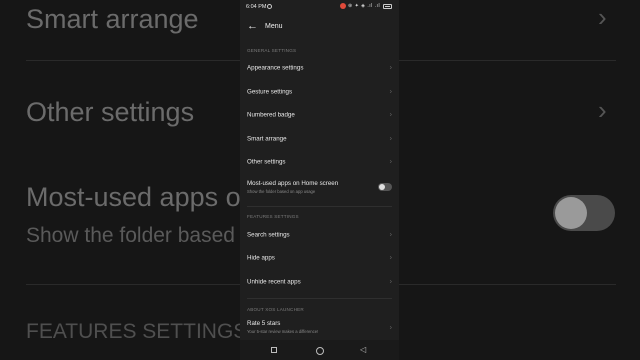  What do you see at coordinates (274, 26) in the screenshot?
I see `page-title: Menu` at bounding box center [274, 26].